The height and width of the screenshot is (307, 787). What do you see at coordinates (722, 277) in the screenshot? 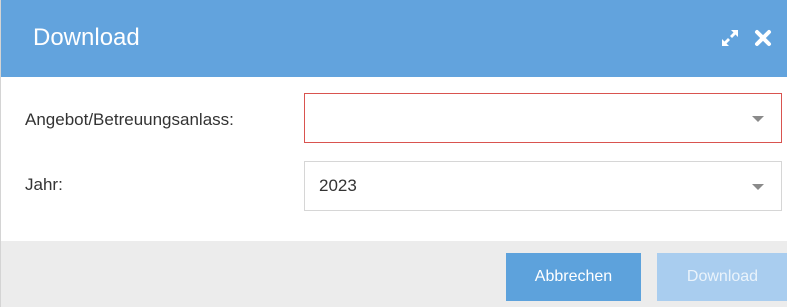
I see `download-button: Download` at bounding box center [722, 277].